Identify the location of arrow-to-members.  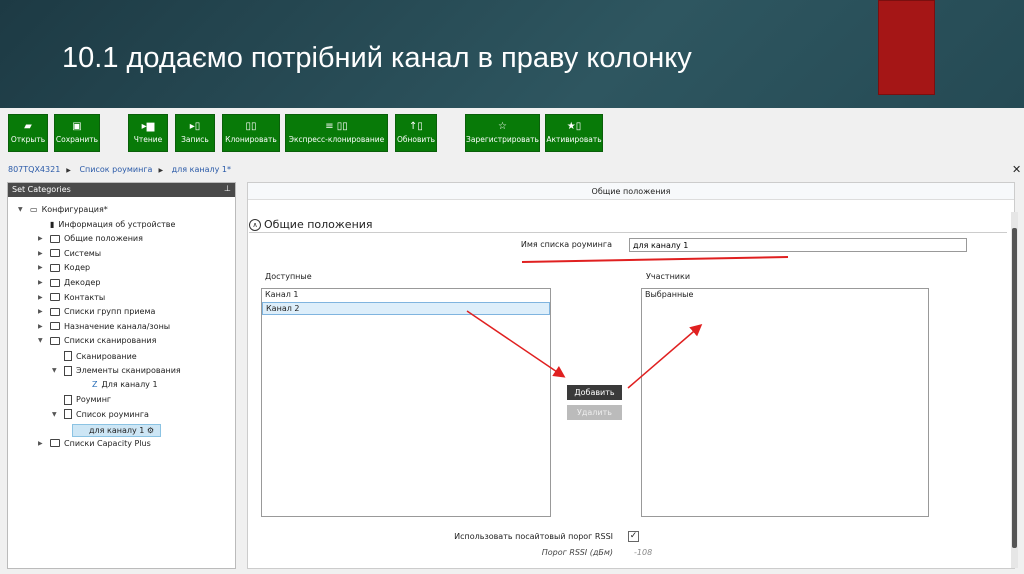
(665, 356).